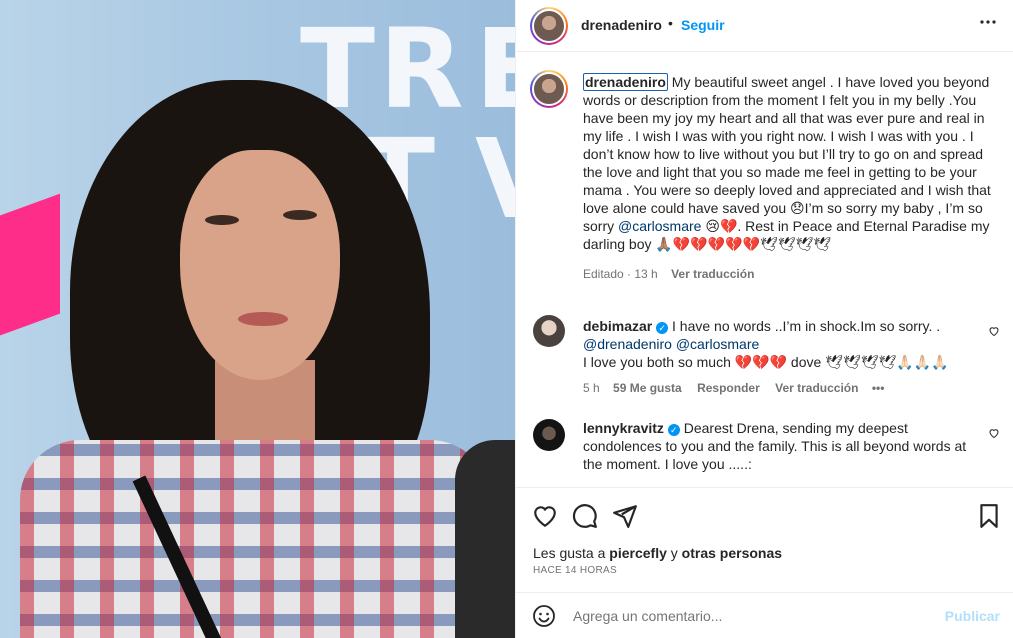 This screenshot has width=1013, height=638. What do you see at coordinates (764, 26) in the screenshot?
I see `post-header: drenadeniro • Seguir` at bounding box center [764, 26].